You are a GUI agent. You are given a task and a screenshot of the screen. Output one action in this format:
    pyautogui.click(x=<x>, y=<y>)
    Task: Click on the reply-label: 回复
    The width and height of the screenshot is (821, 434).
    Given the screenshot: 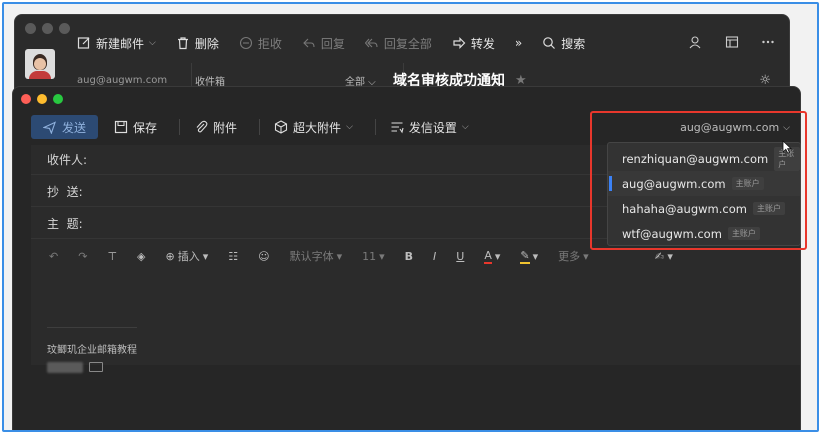 What is the action you would take?
    pyautogui.click(x=332, y=43)
    